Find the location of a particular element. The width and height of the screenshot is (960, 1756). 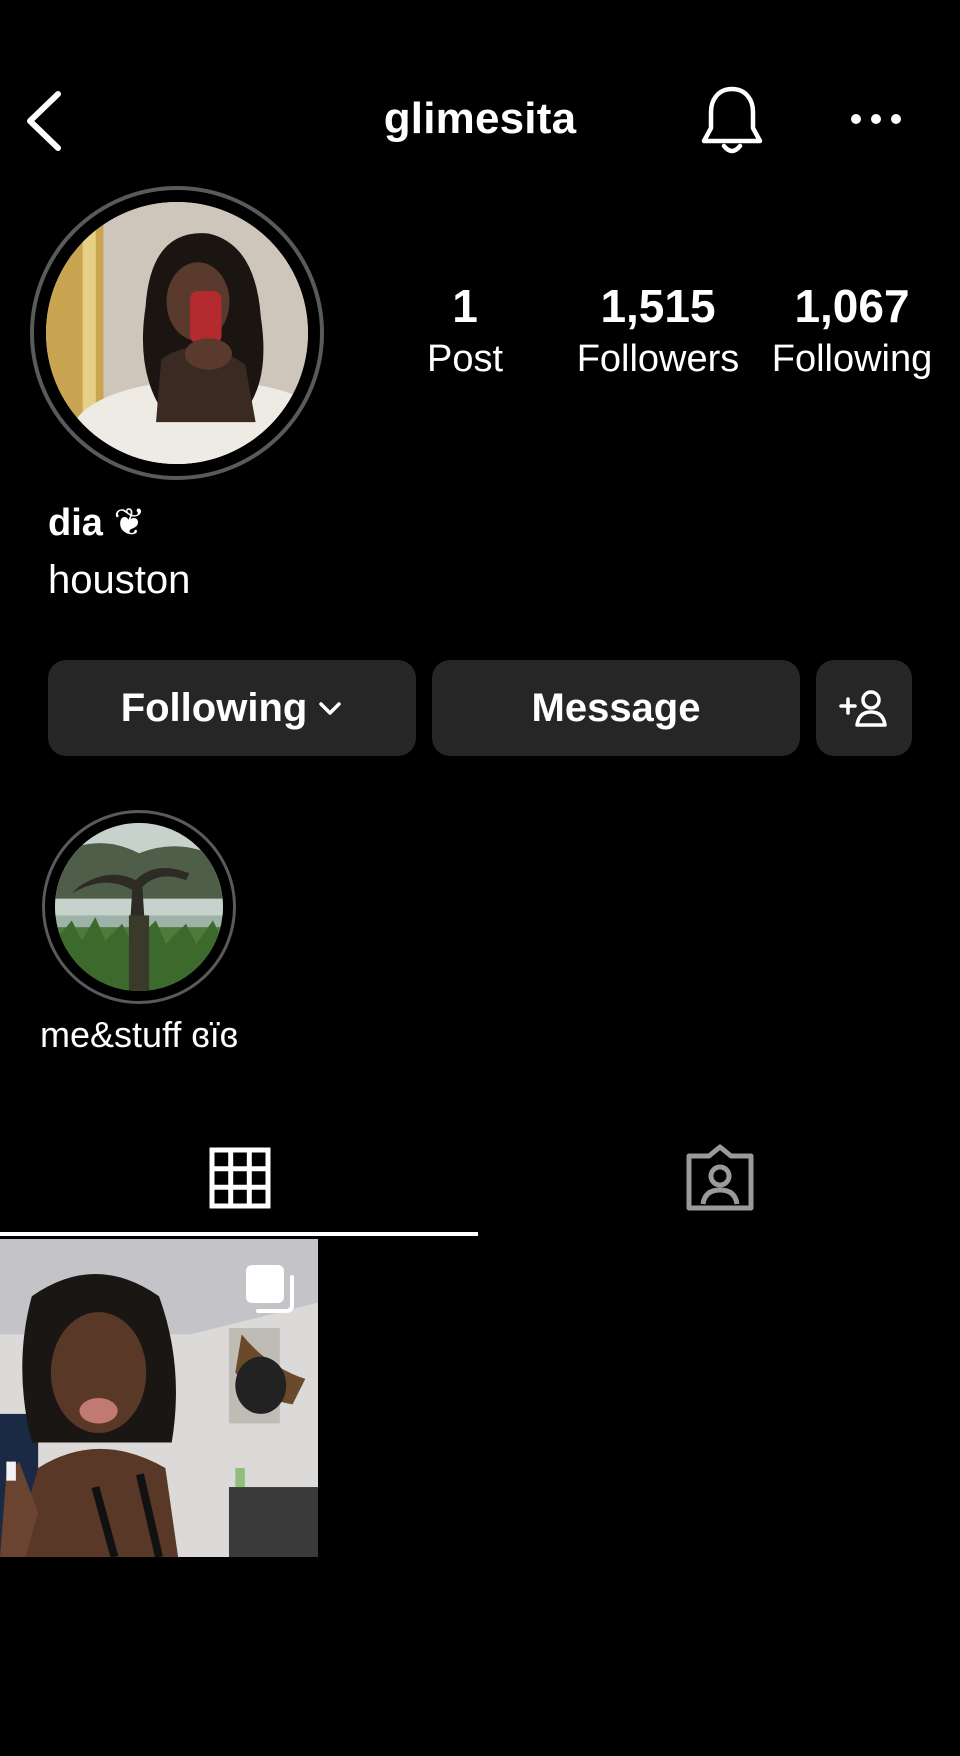

following-count: 1,067 is located at coordinates (852, 306).